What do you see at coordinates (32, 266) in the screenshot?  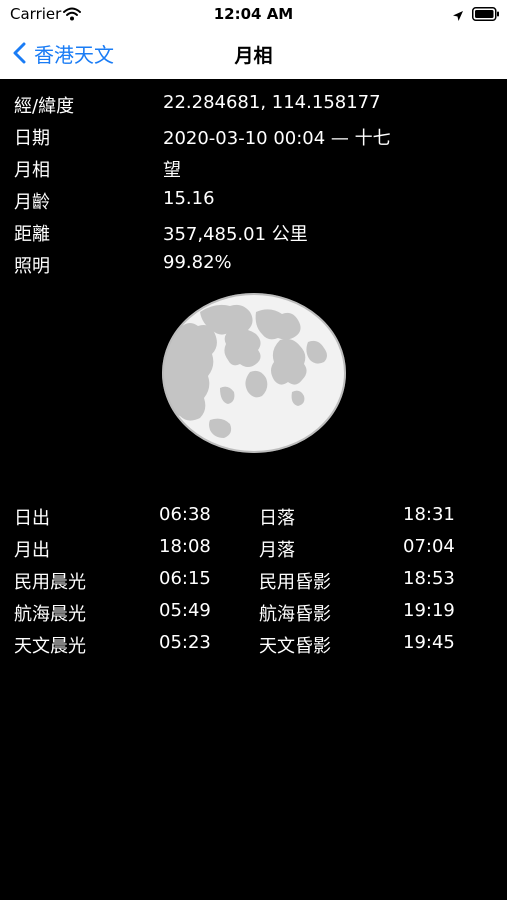 I see `info-label: 照明` at bounding box center [32, 266].